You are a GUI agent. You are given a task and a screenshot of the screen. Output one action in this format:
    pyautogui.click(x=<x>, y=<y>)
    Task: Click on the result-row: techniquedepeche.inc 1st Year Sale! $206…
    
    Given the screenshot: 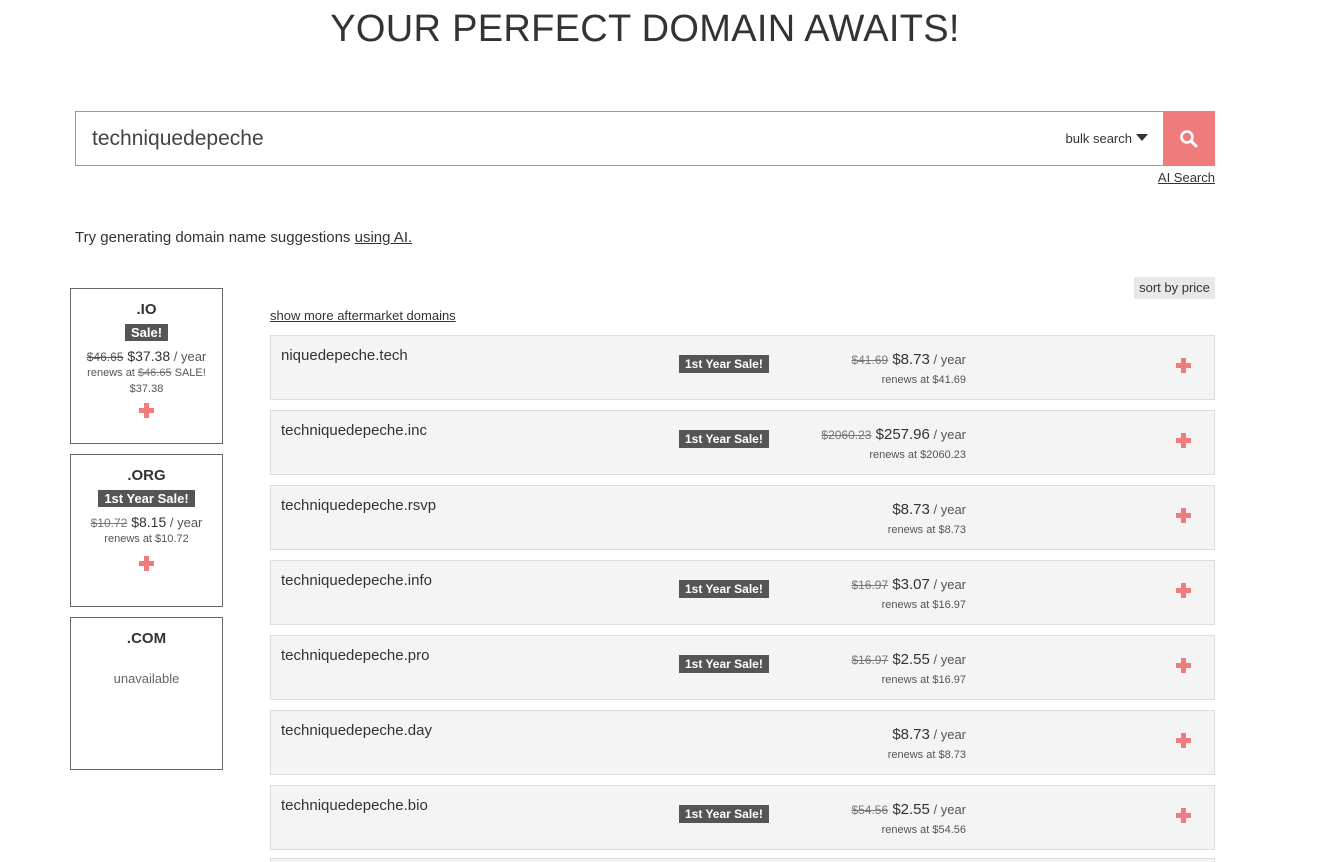 What is the action you would take?
    pyautogui.click(x=742, y=442)
    